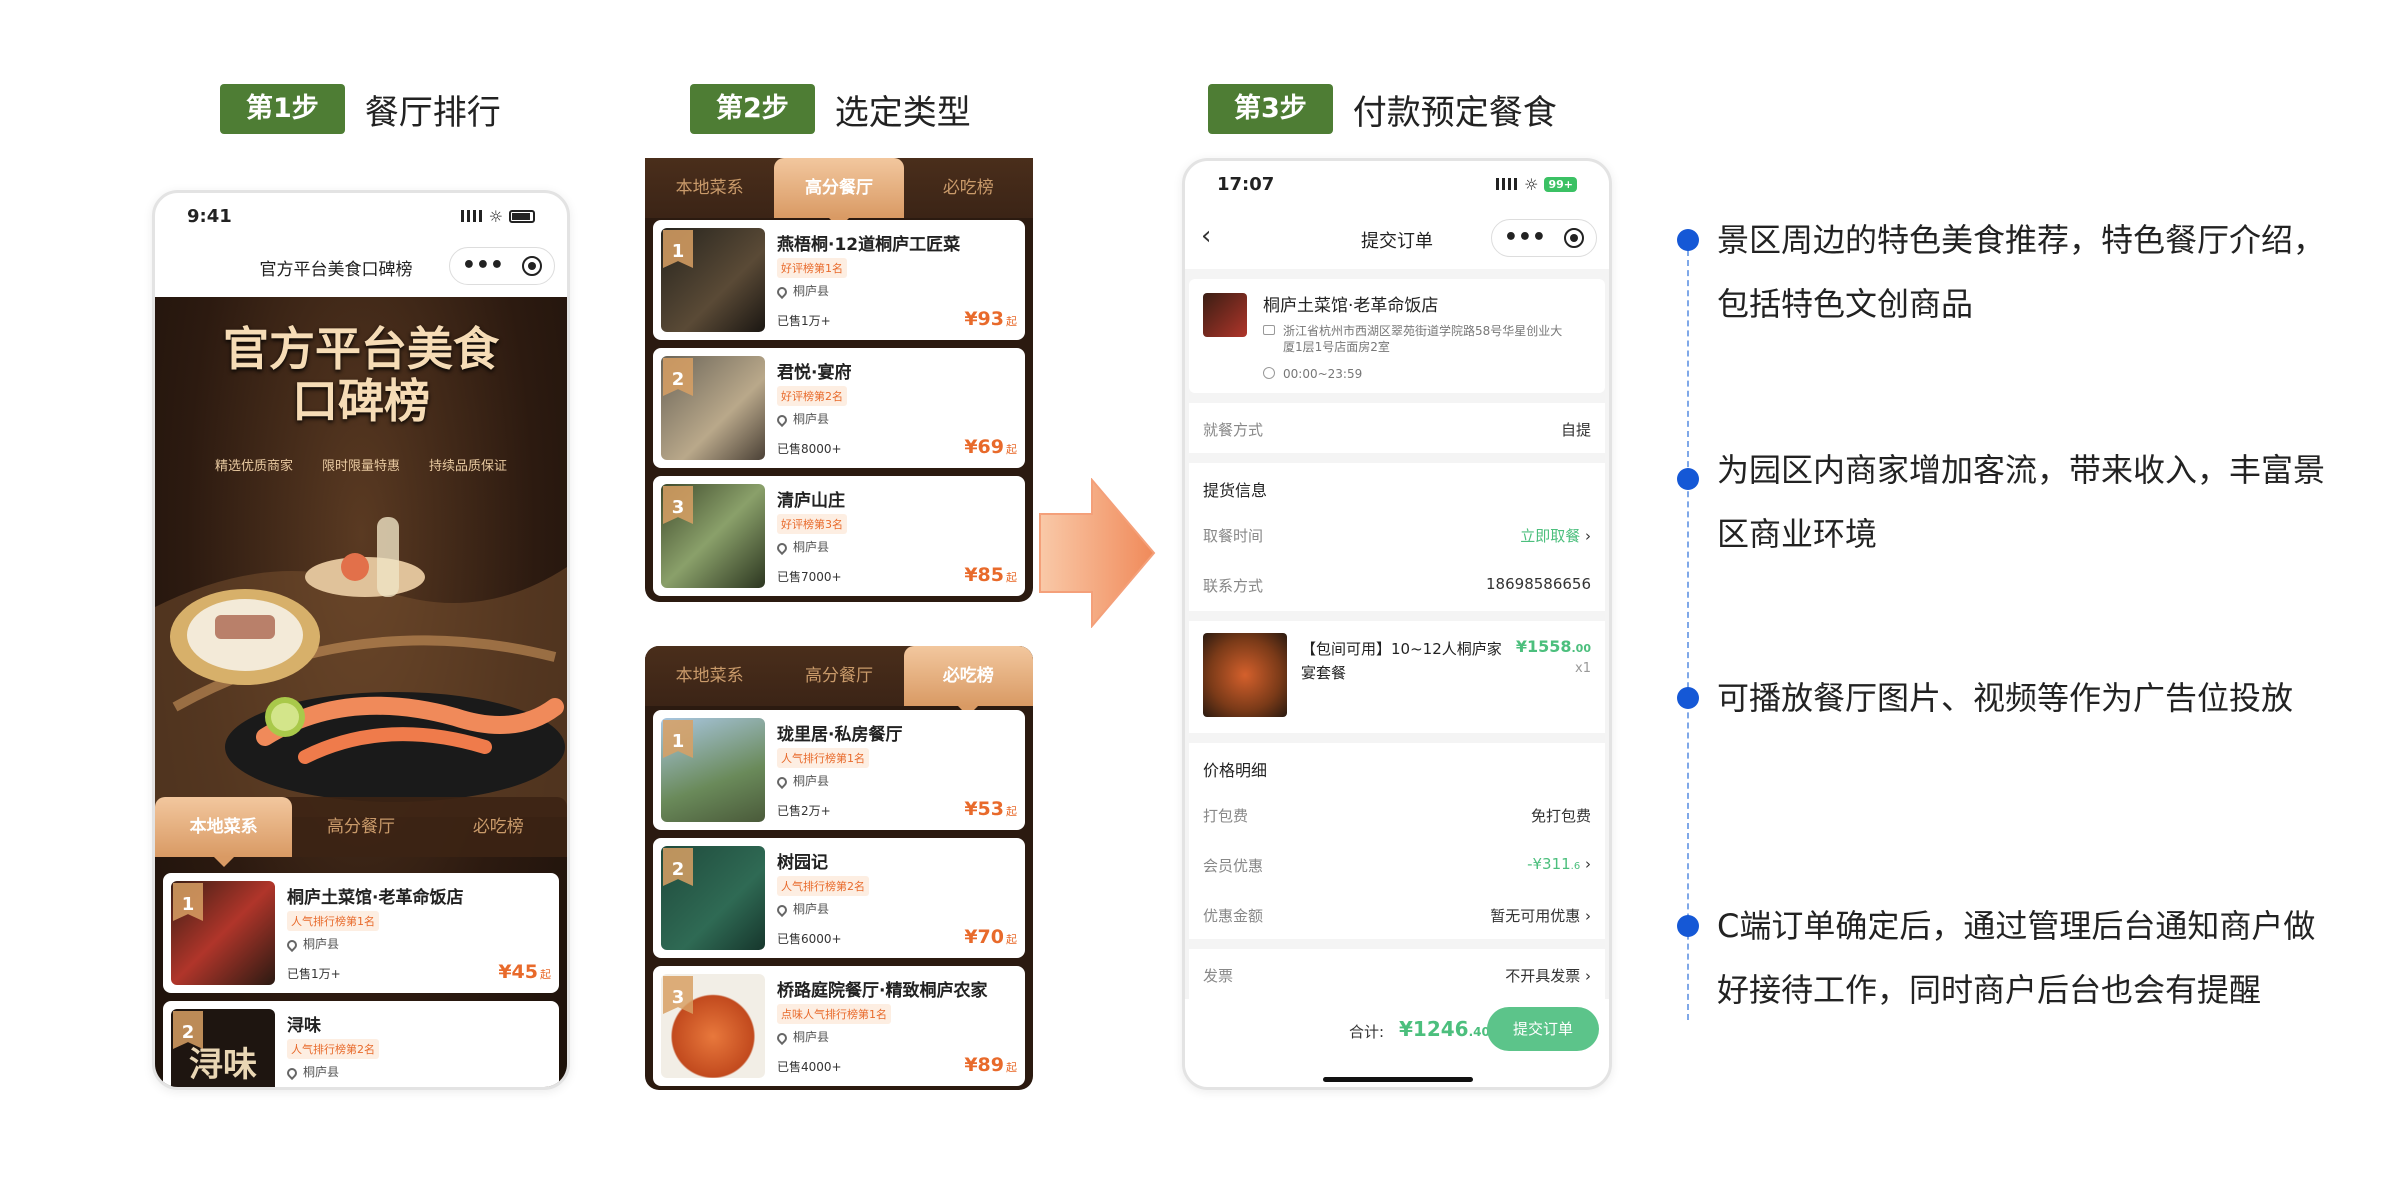 The image size is (2390, 1194). I want to click on feature-text-2: 为园区内商家增加客流，带来收入，丰富景区商业环境, so click(2021, 502).